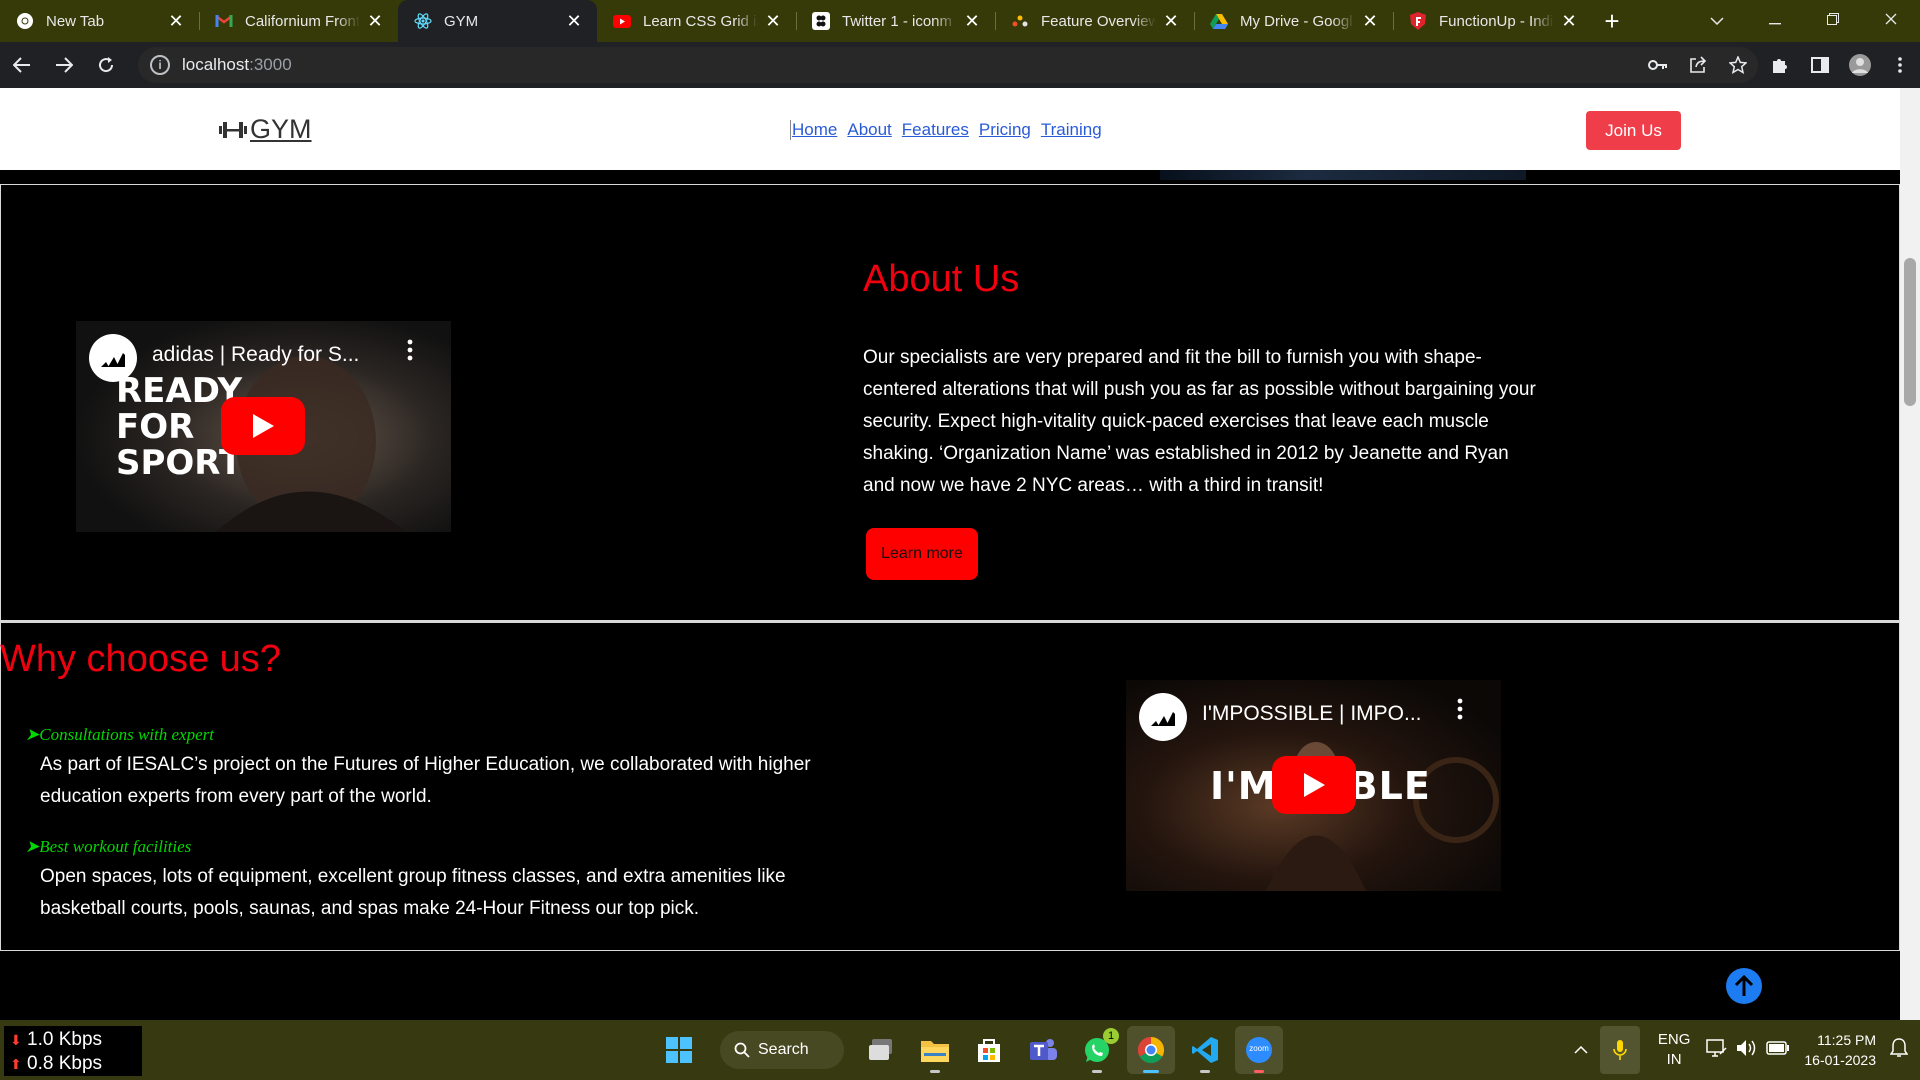 Image resolution: width=1920 pixels, height=1080 pixels. Describe the element at coordinates (1778, 1050) in the screenshot. I see `battery-icon` at that location.